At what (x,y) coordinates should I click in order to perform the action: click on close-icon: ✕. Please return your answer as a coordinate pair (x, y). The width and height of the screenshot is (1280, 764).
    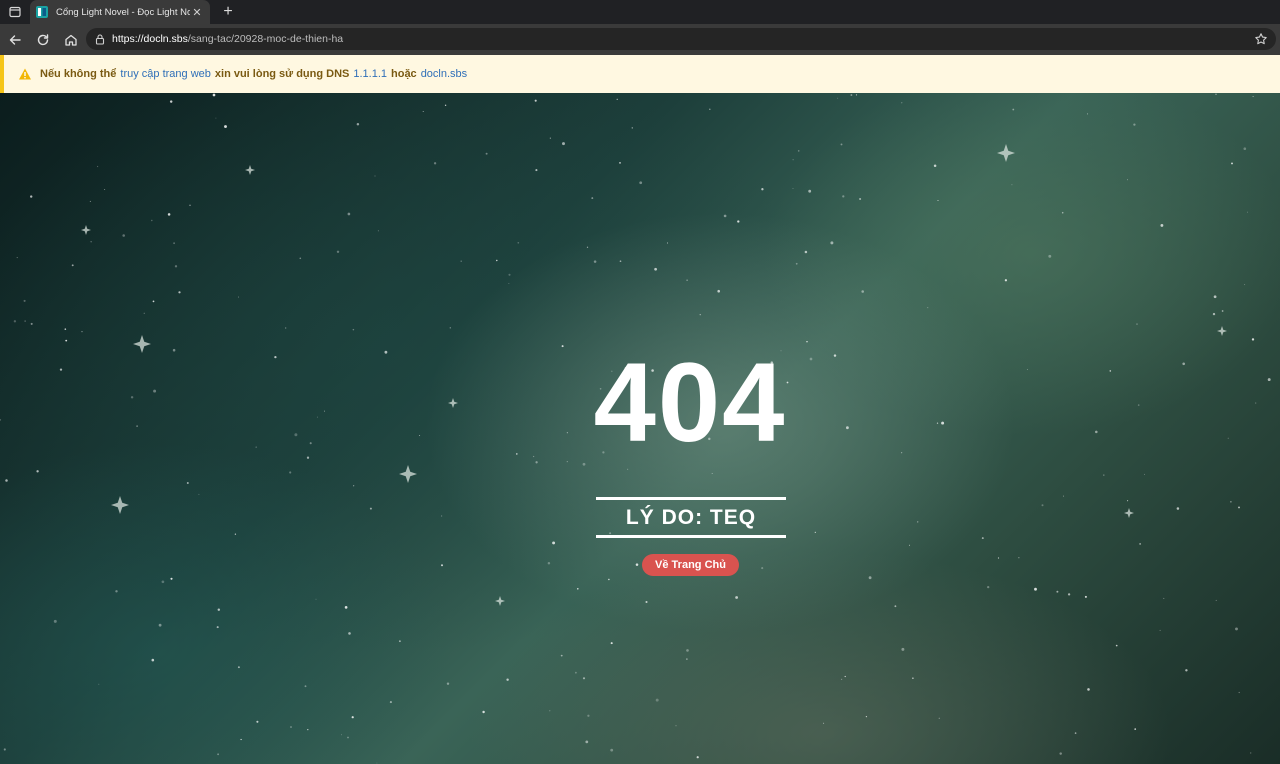
    Looking at the image, I should click on (197, 12).